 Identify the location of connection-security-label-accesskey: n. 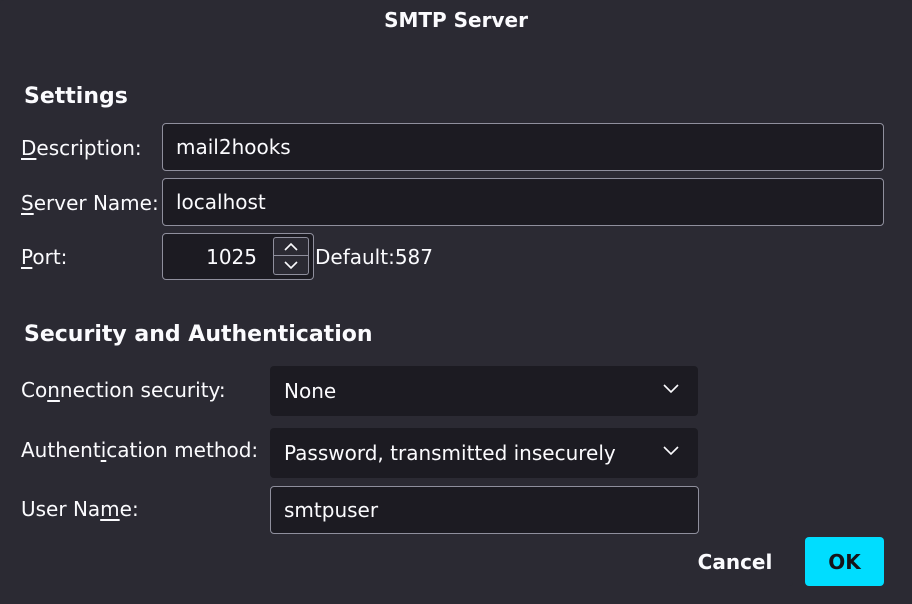
(53, 390).